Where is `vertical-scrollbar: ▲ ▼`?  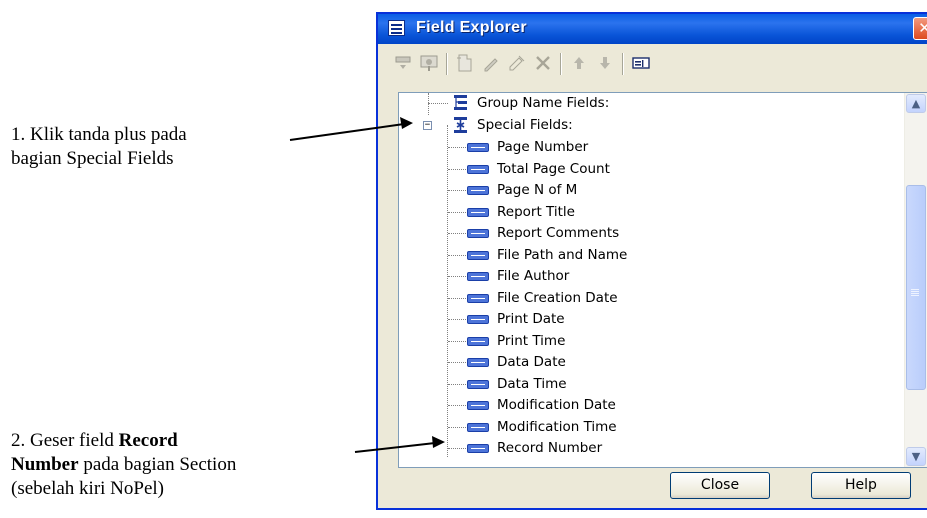
vertical-scrollbar: ▲ ▼ is located at coordinates (915, 280).